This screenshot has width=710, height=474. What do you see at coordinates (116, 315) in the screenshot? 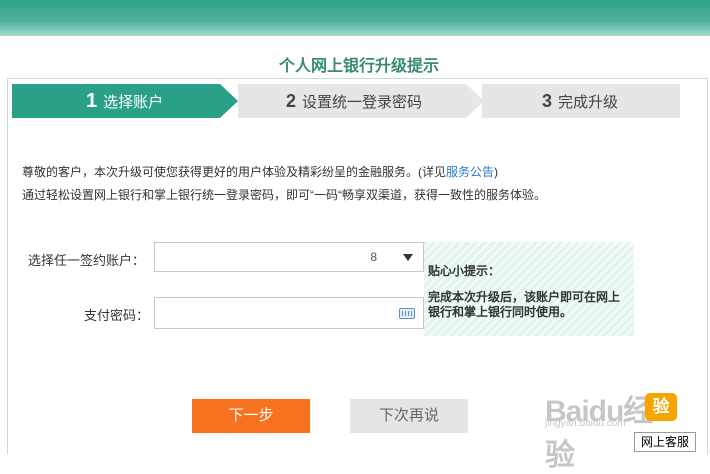
I see `password-label: 支付密码：` at bounding box center [116, 315].